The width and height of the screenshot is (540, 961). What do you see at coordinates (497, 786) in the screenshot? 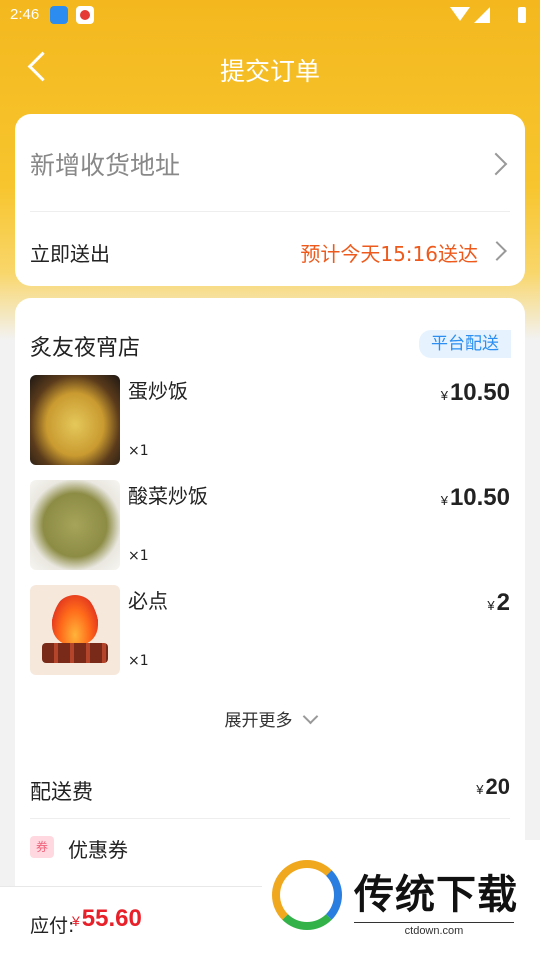
I see `delivery-fee-amount: 20` at bounding box center [497, 786].